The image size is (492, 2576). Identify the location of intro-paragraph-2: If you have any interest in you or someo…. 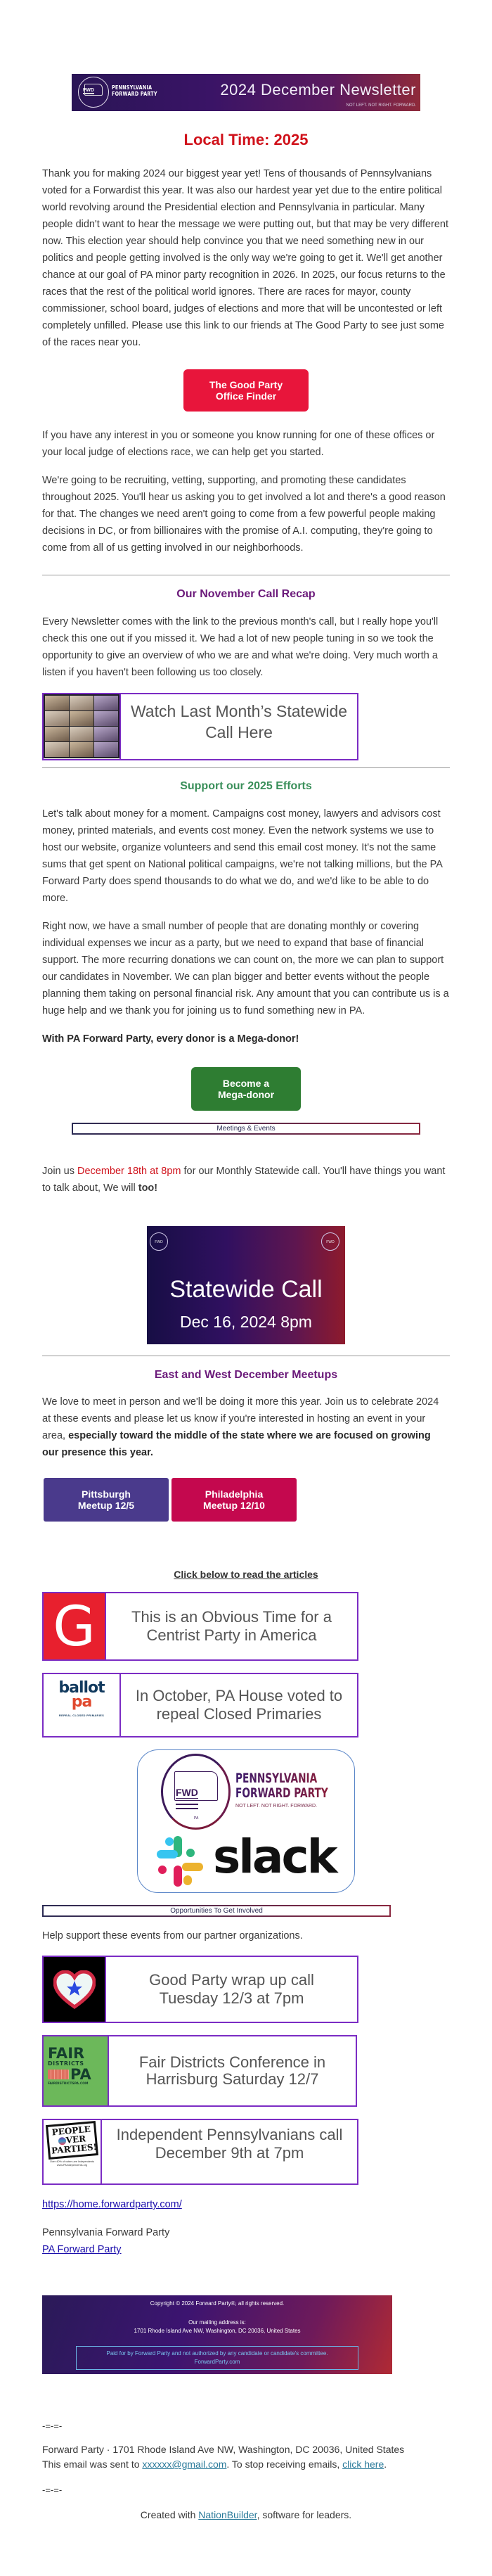
(239, 444).